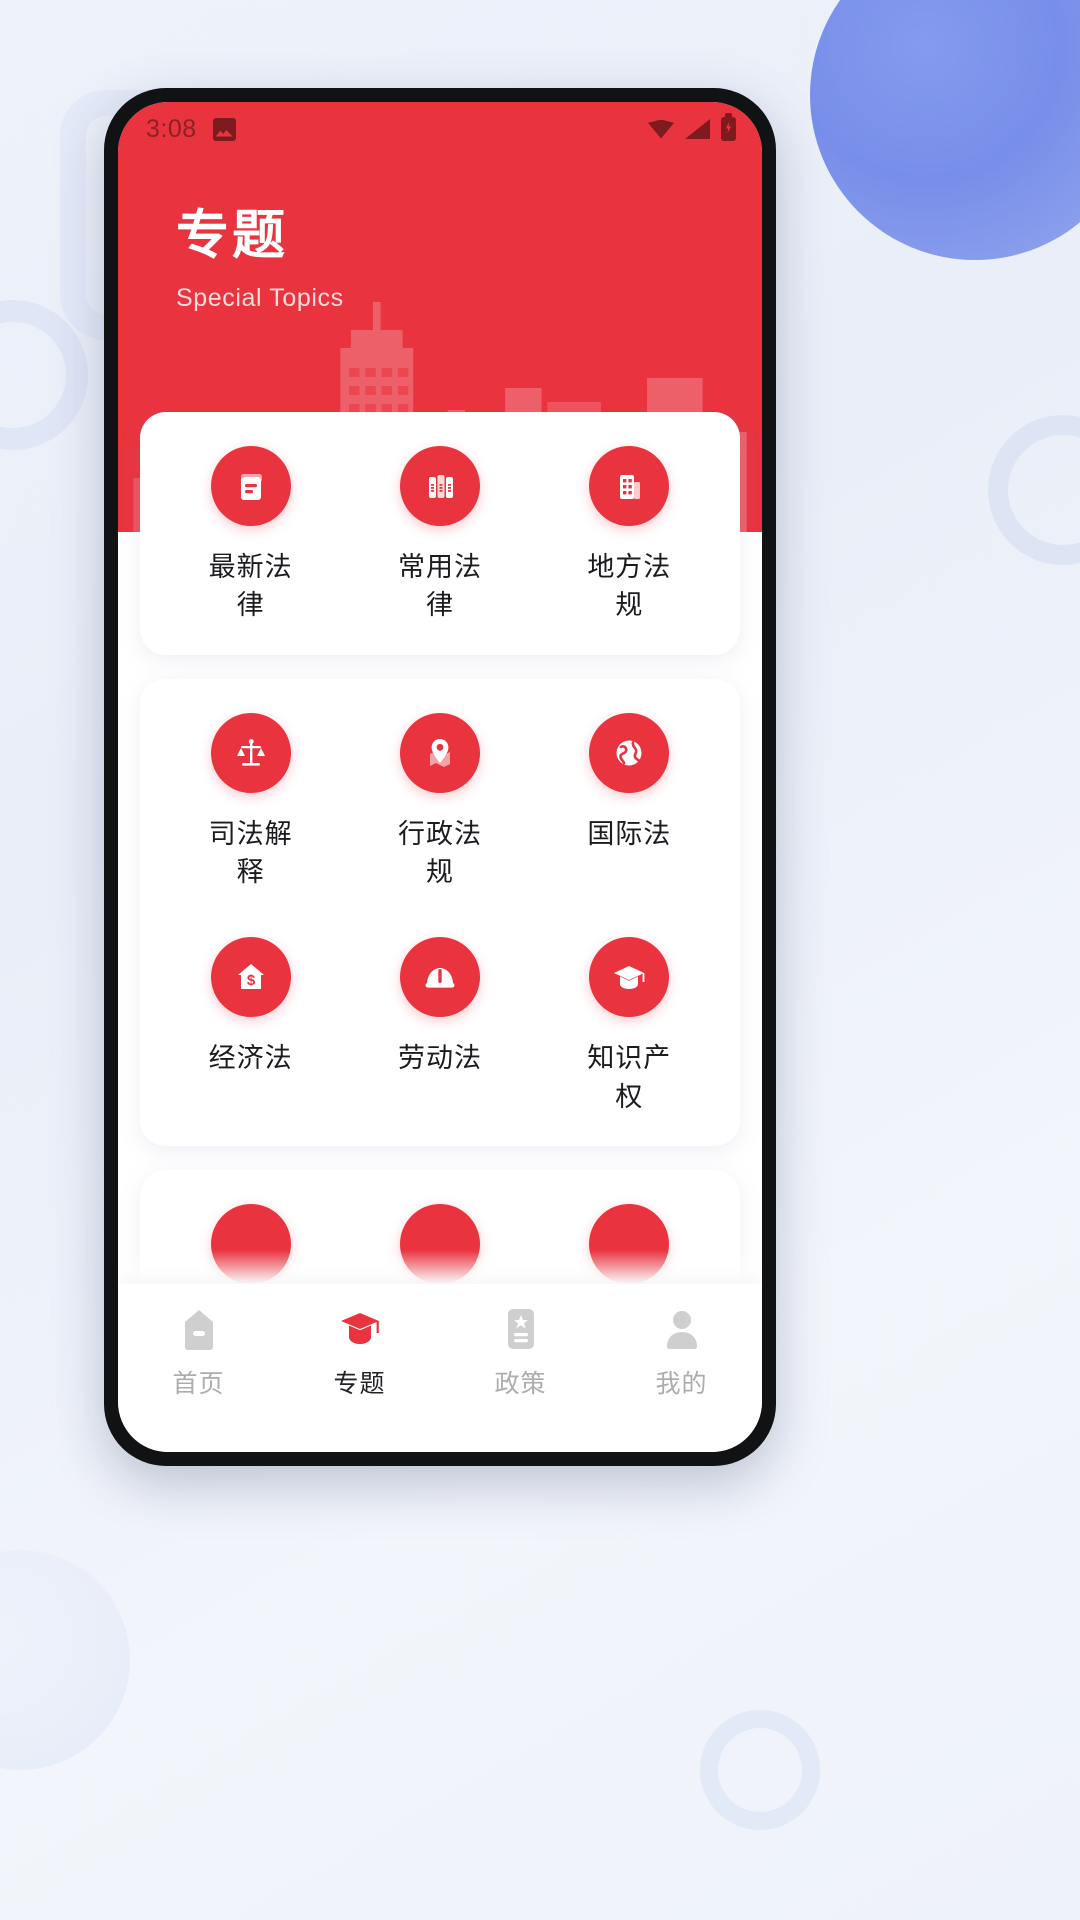 The width and height of the screenshot is (1080, 1920). Describe the element at coordinates (439, 486) in the screenshot. I see `books-icon` at that location.